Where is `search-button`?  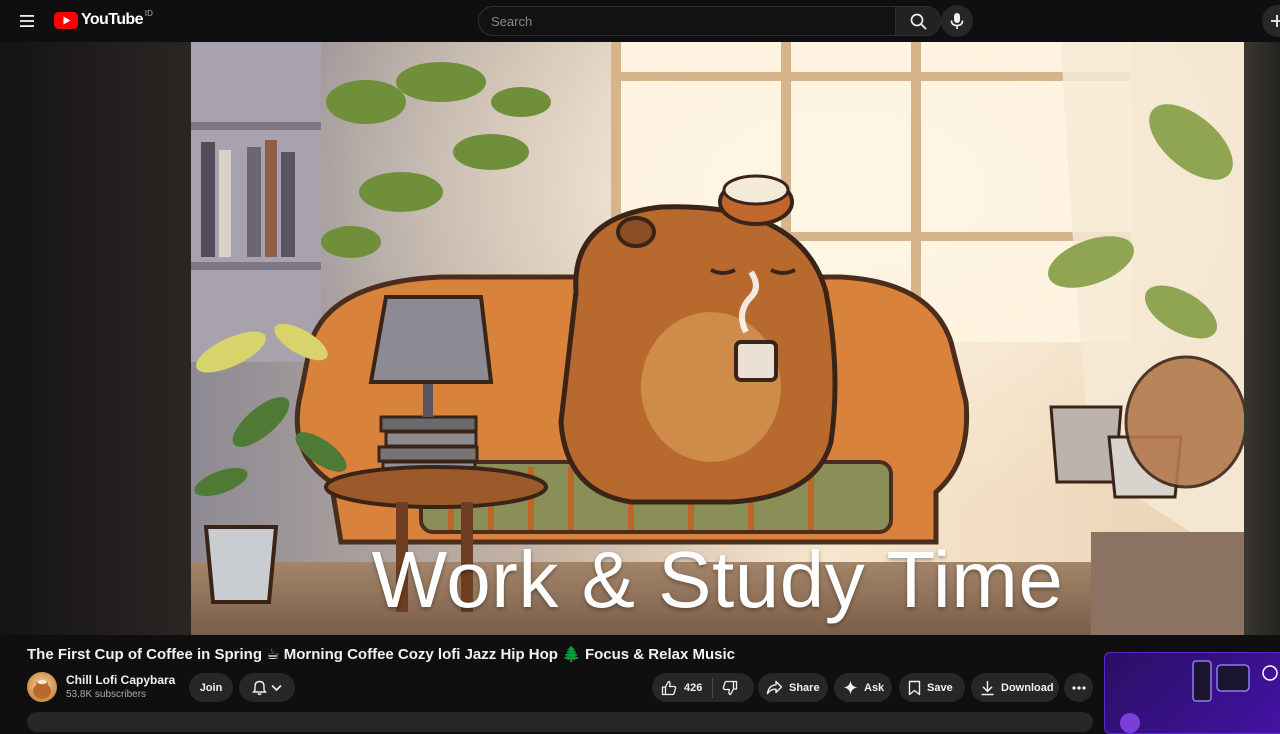
search-button is located at coordinates (918, 21).